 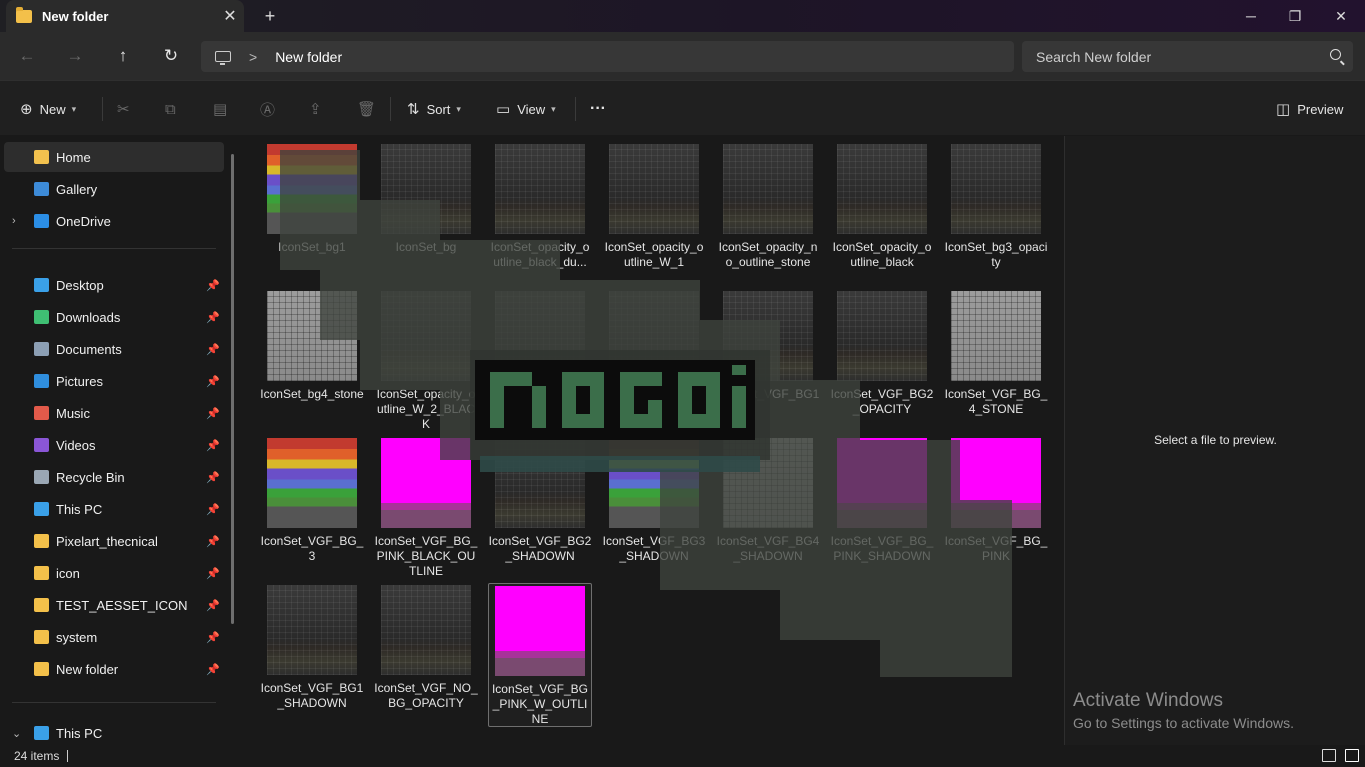 What do you see at coordinates (125, 16) in the screenshot?
I see `tab-new-folder: New folder ✕` at bounding box center [125, 16].